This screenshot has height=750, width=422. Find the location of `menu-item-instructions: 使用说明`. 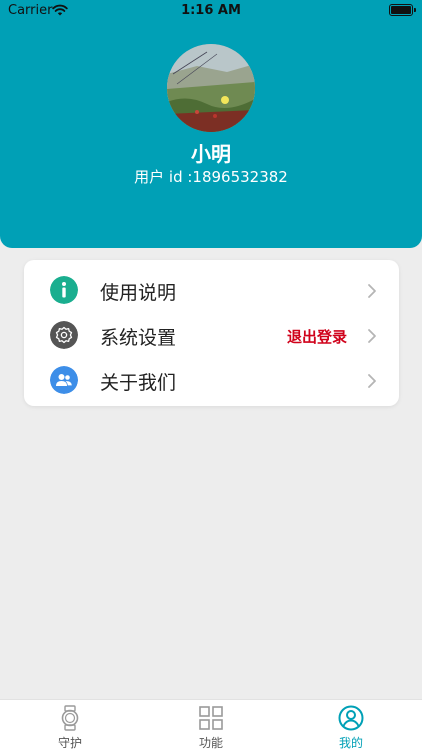

menu-item-instructions: 使用说明 is located at coordinates (211, 290).